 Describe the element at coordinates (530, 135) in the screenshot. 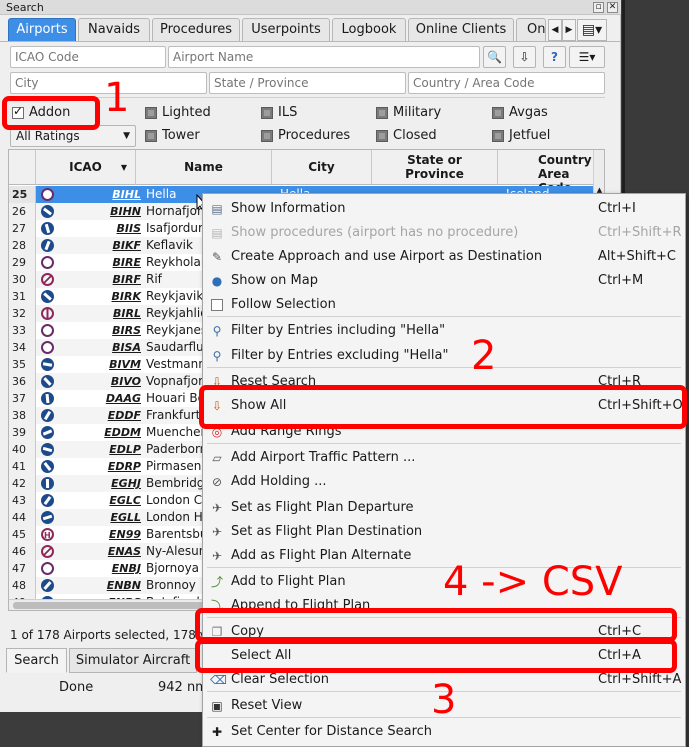

I see `jetfuel-label: Jetfuel` at that location.